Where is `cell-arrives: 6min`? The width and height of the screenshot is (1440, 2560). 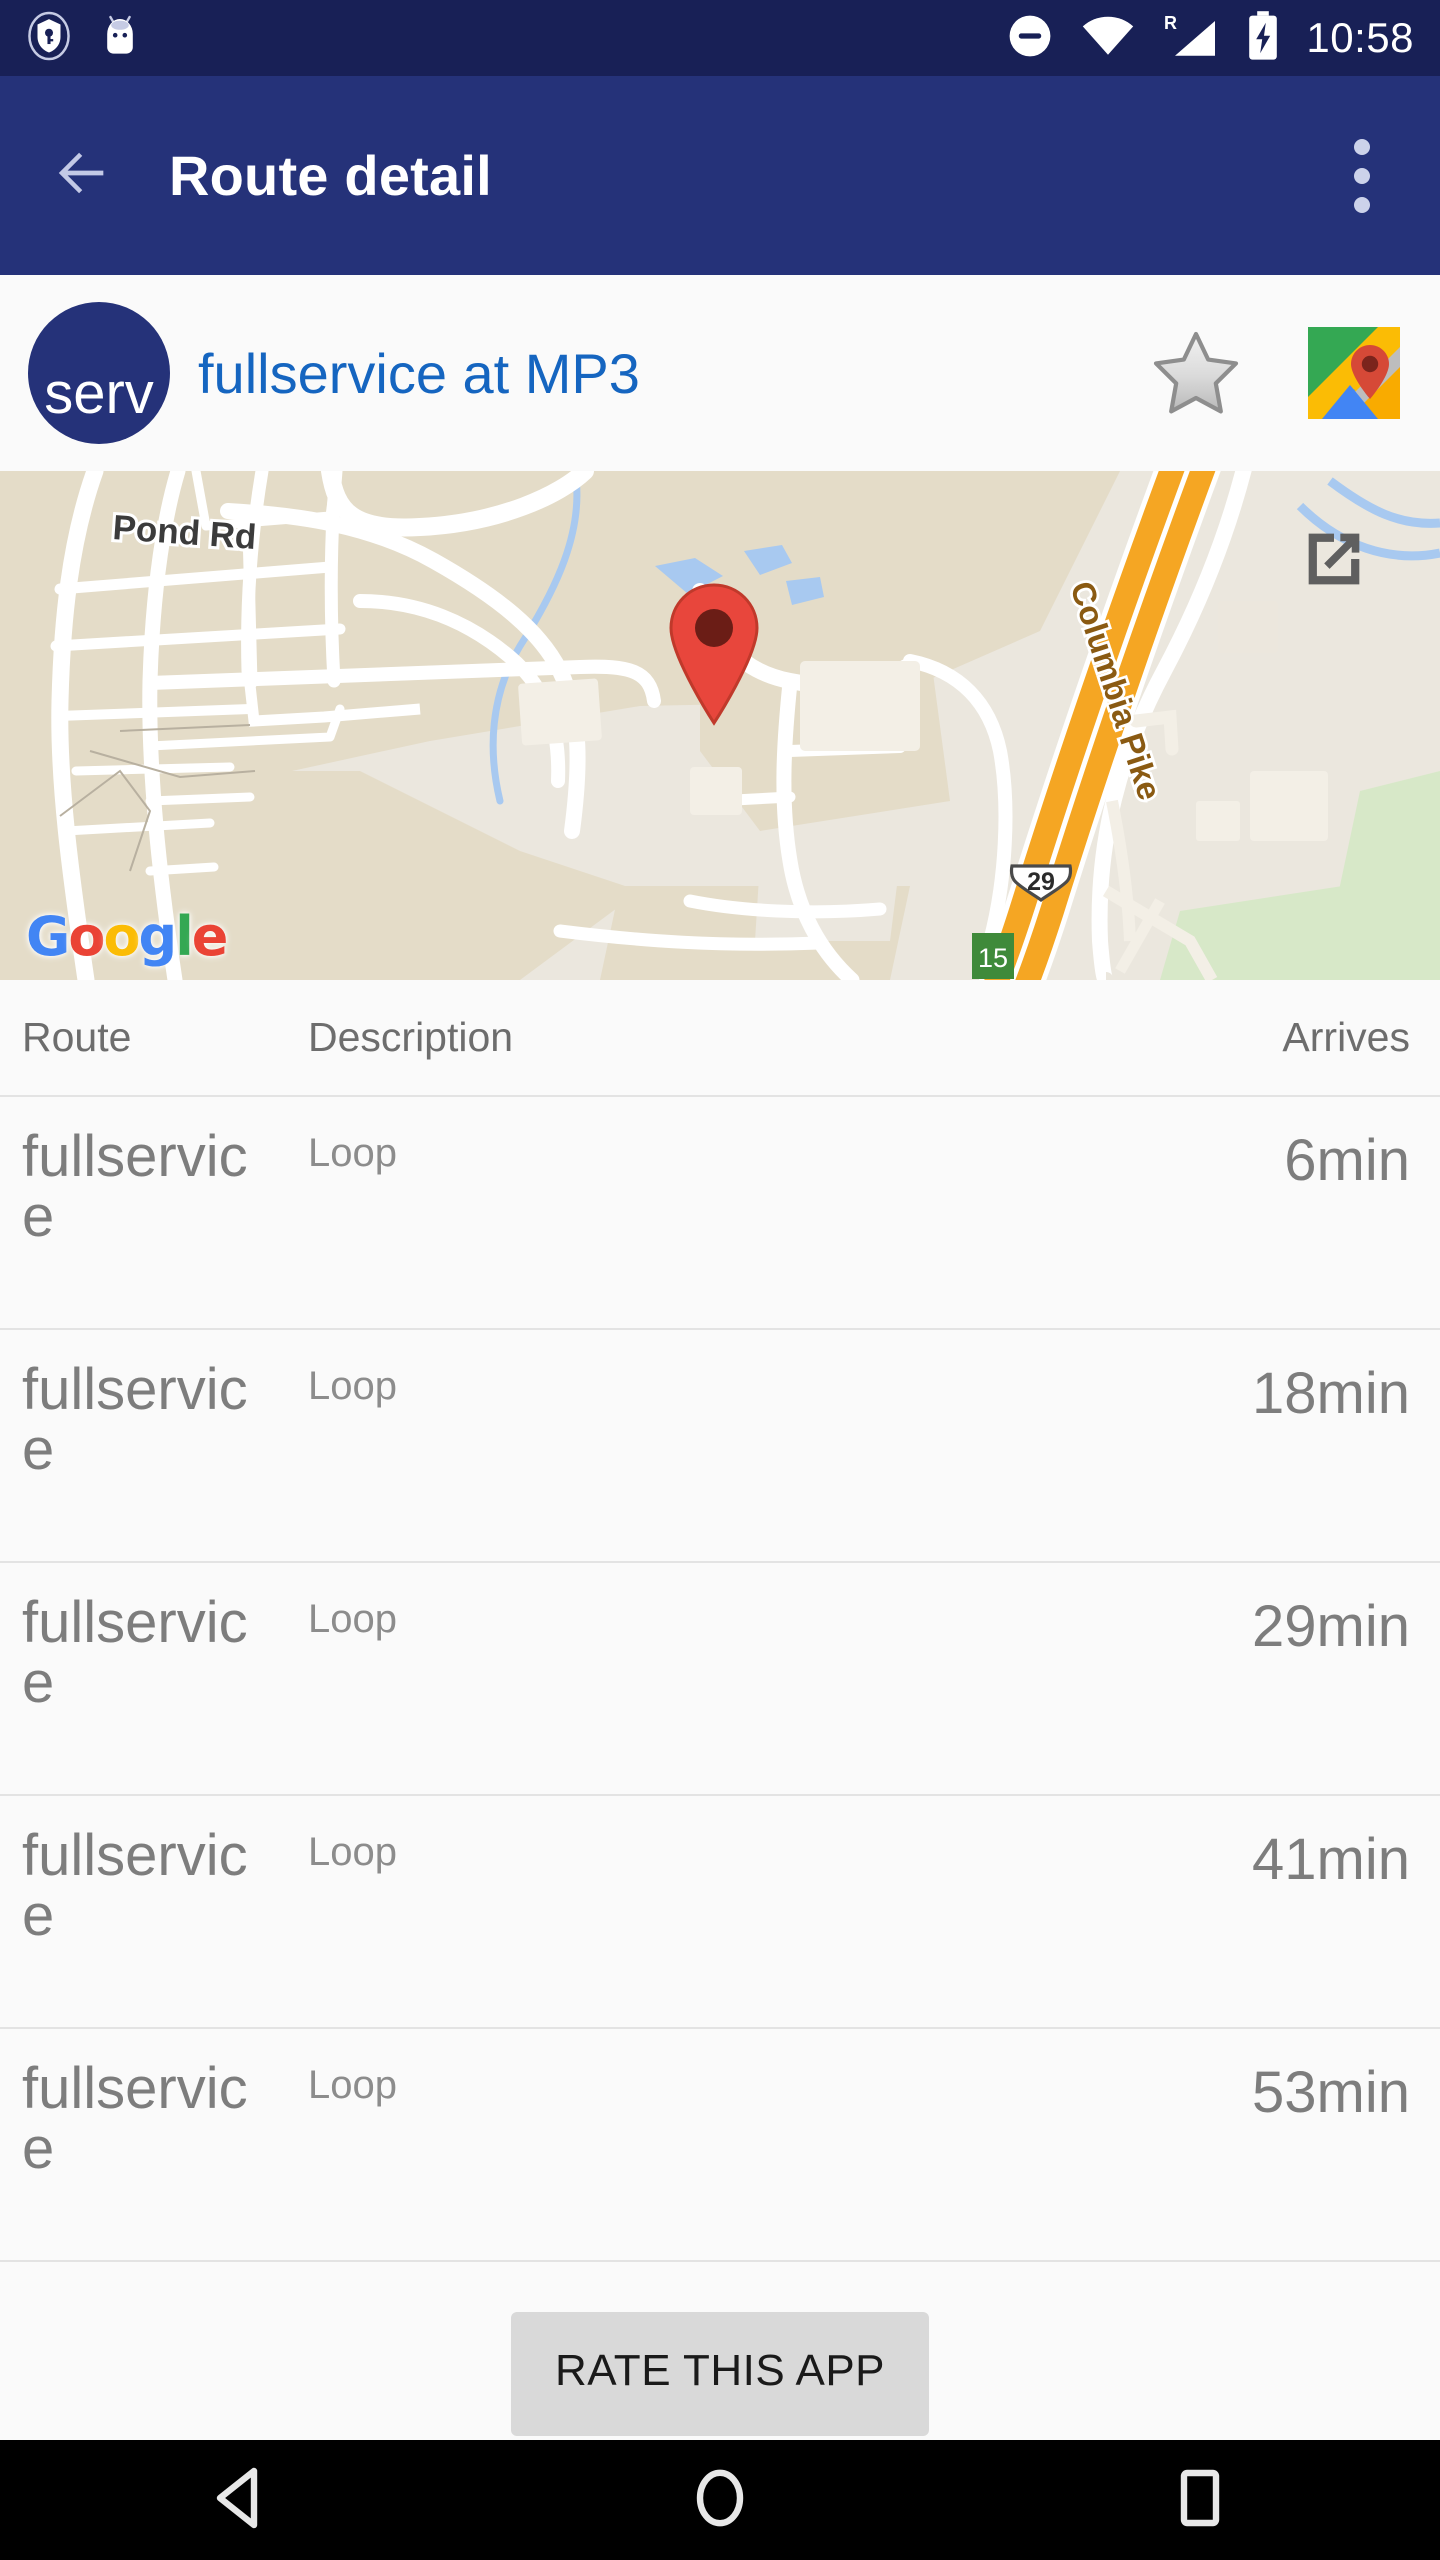
cell-arrives: 6min is located at coordinates (1347, 1160).